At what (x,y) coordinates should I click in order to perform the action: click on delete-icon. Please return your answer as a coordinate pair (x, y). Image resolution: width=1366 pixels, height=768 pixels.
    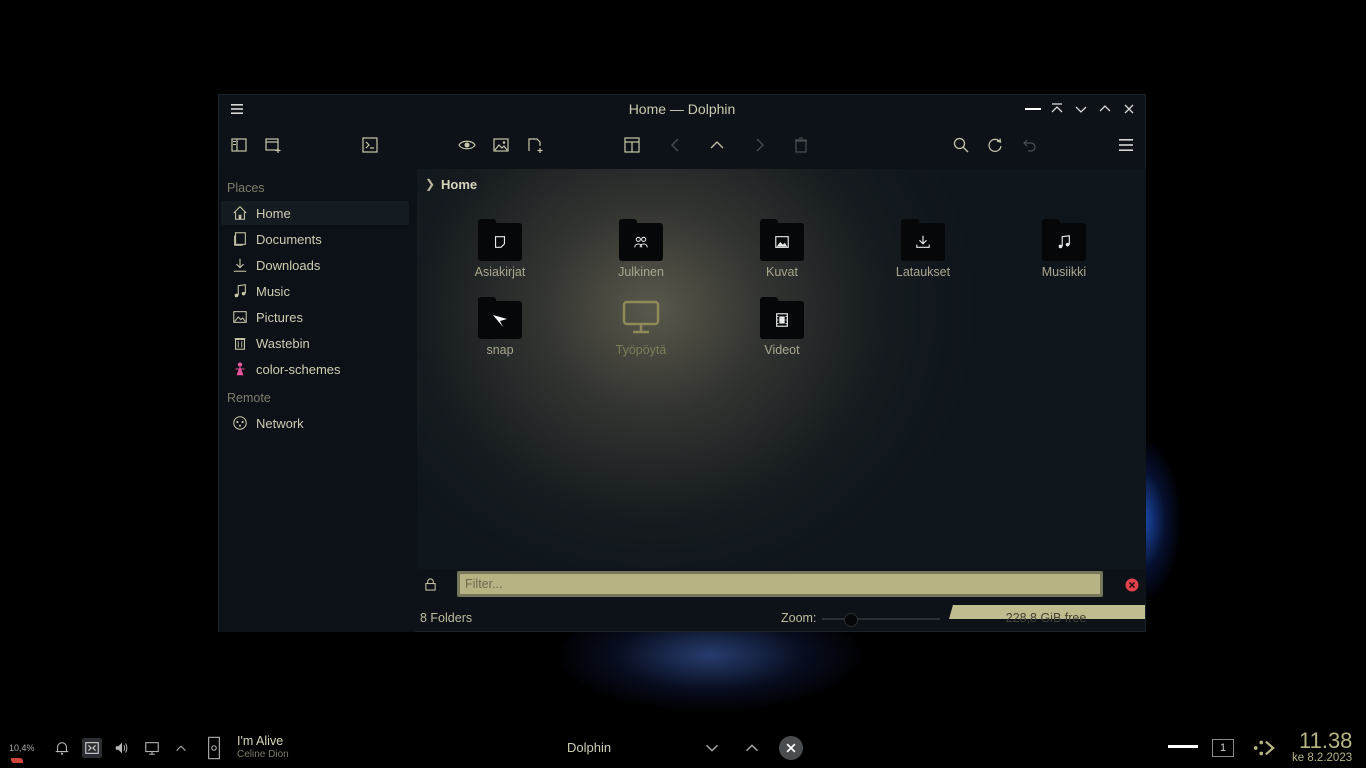
    Looking at the image, I should click on (801, 145).